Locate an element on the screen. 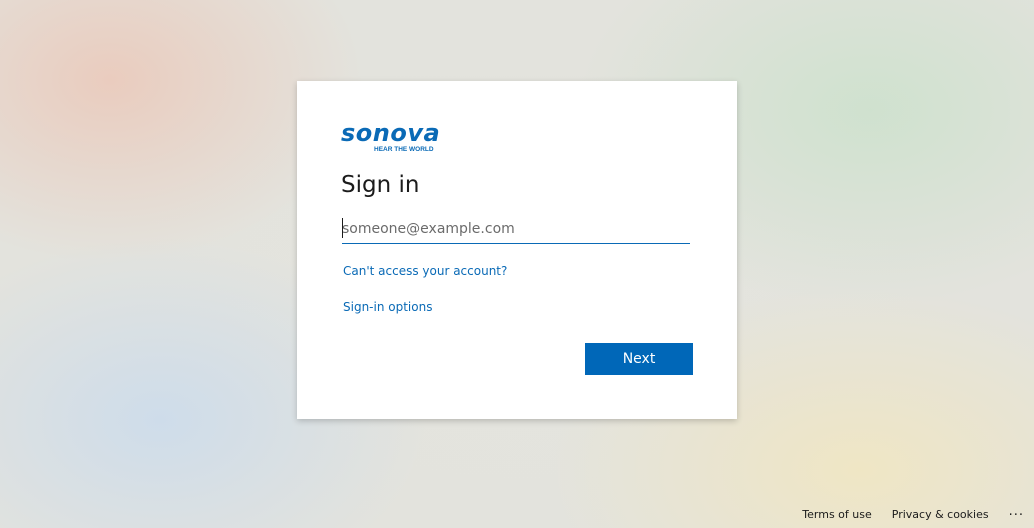  next-button: Next is located at coordinates (639, 359).